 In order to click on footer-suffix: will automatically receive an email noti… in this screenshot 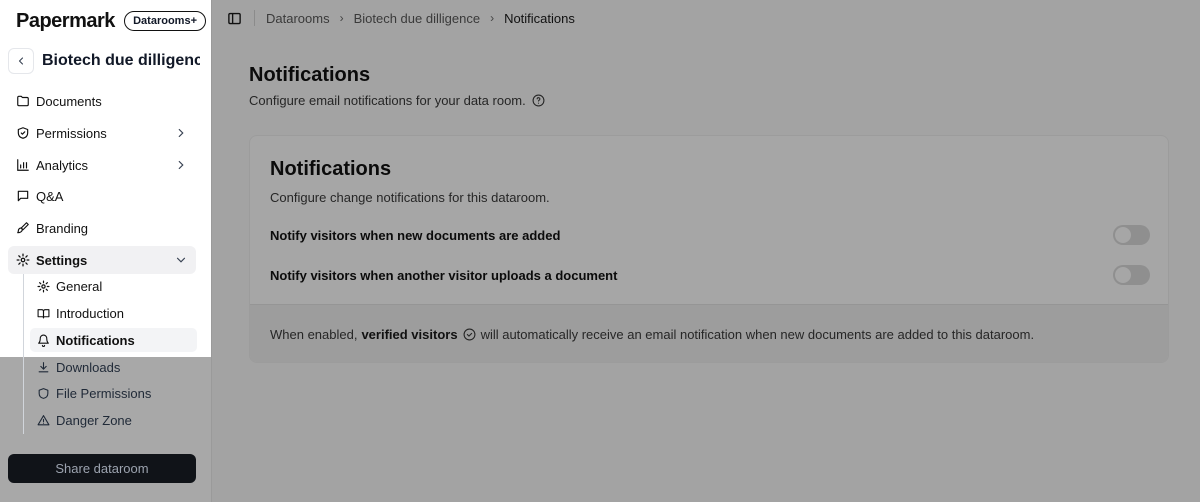, I will do `click(757, 334)`.